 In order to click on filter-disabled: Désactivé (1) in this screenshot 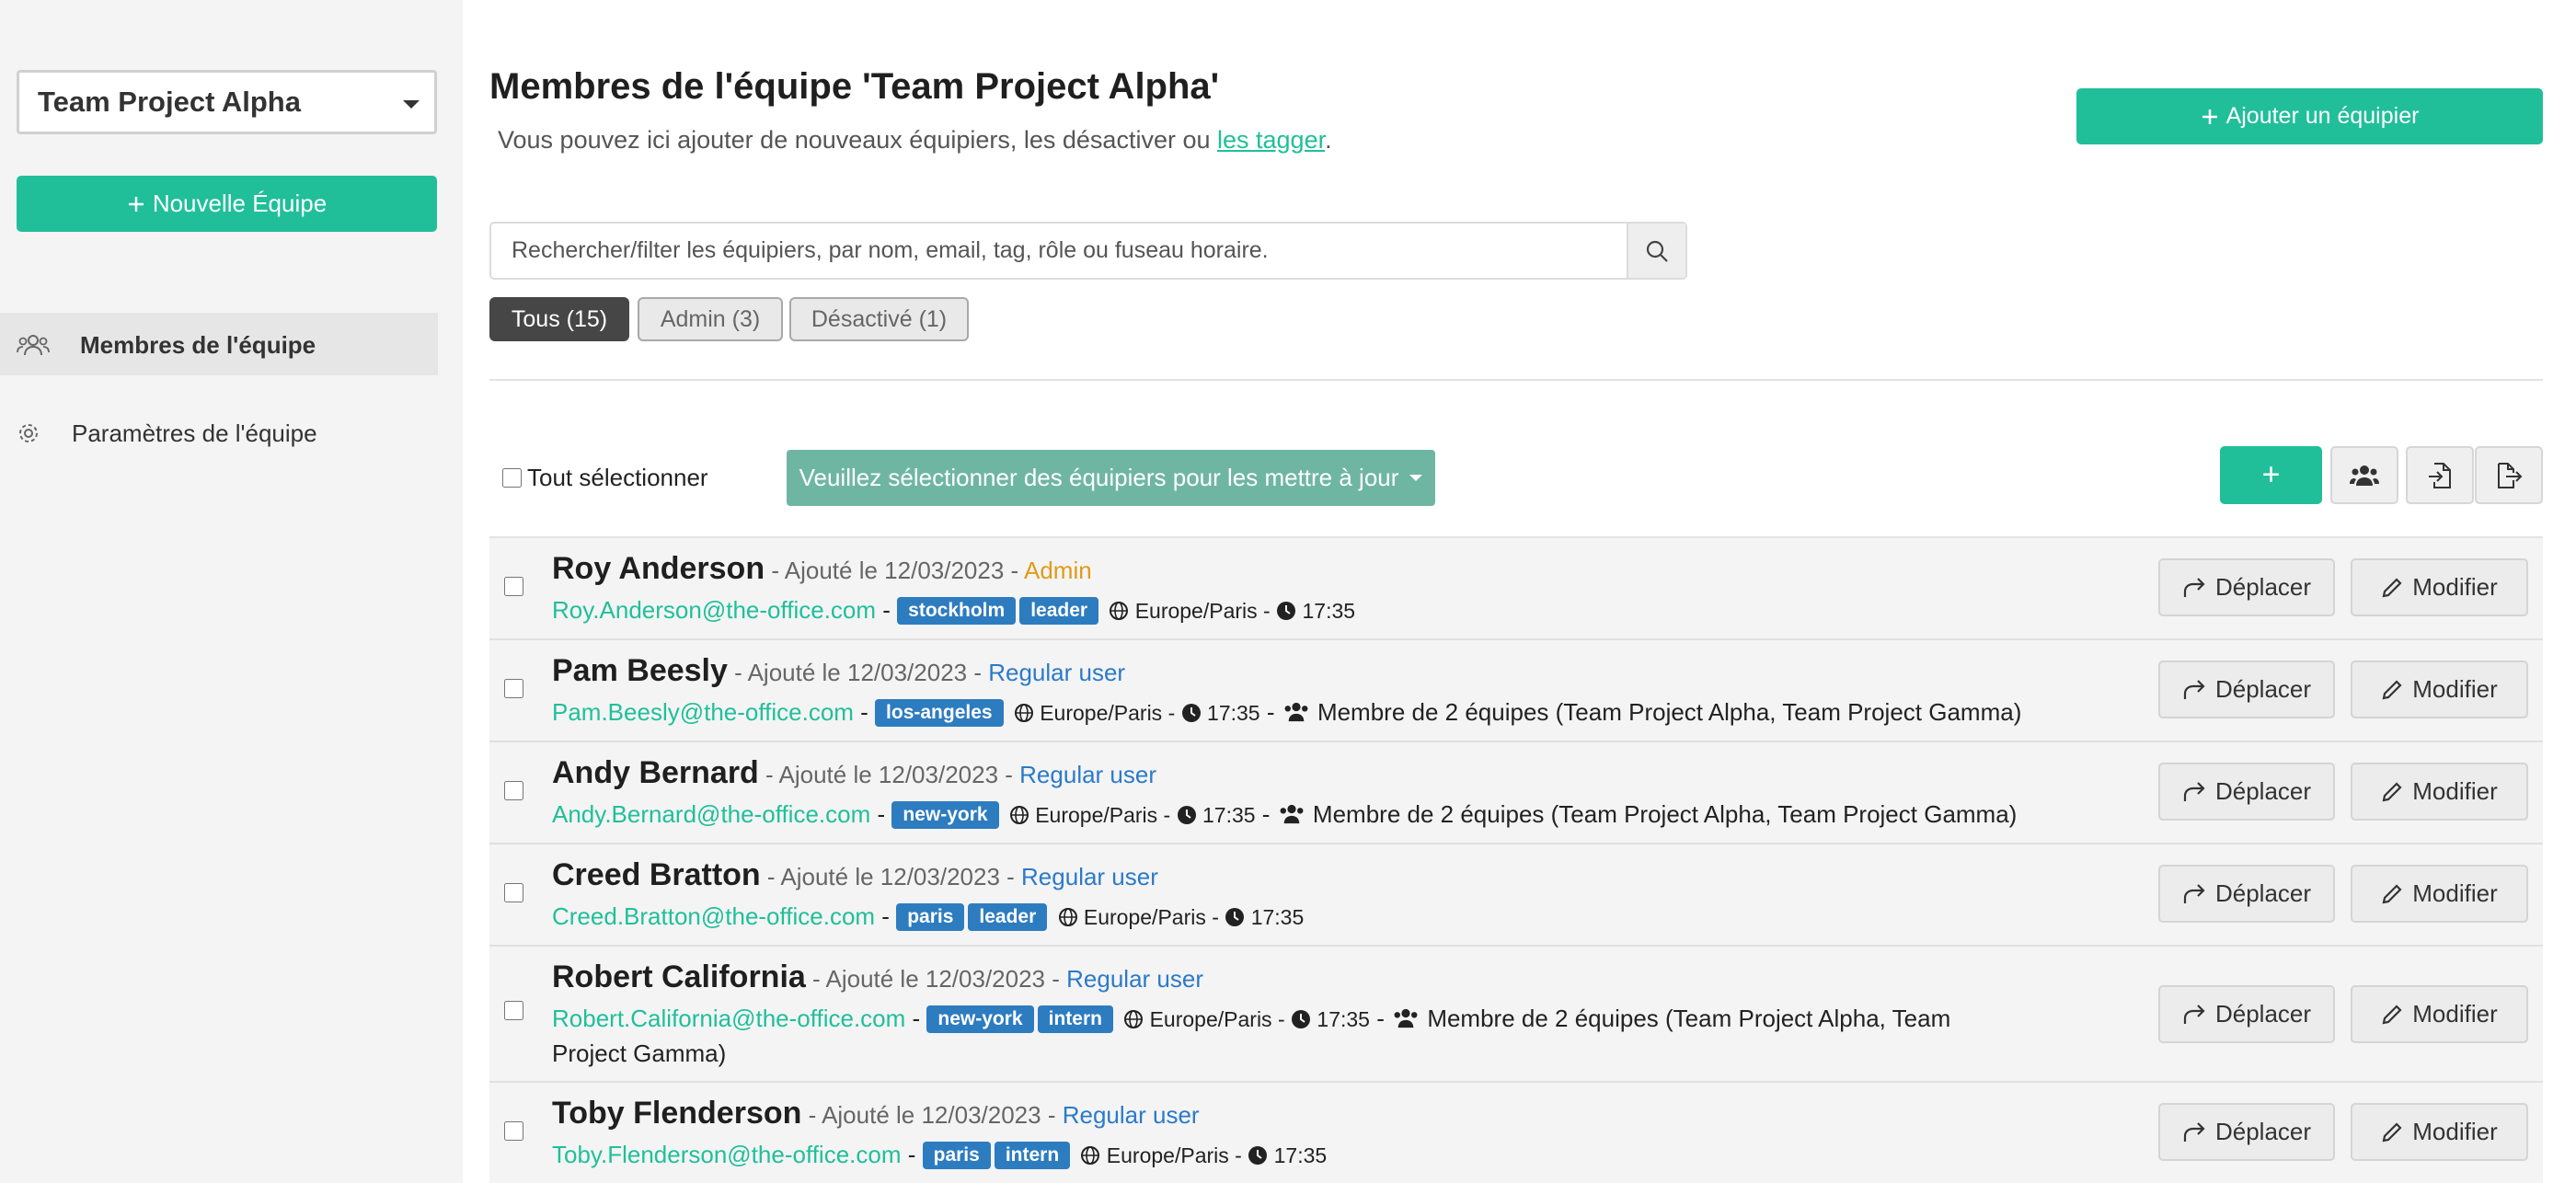, I will do `click(879, 319)`.